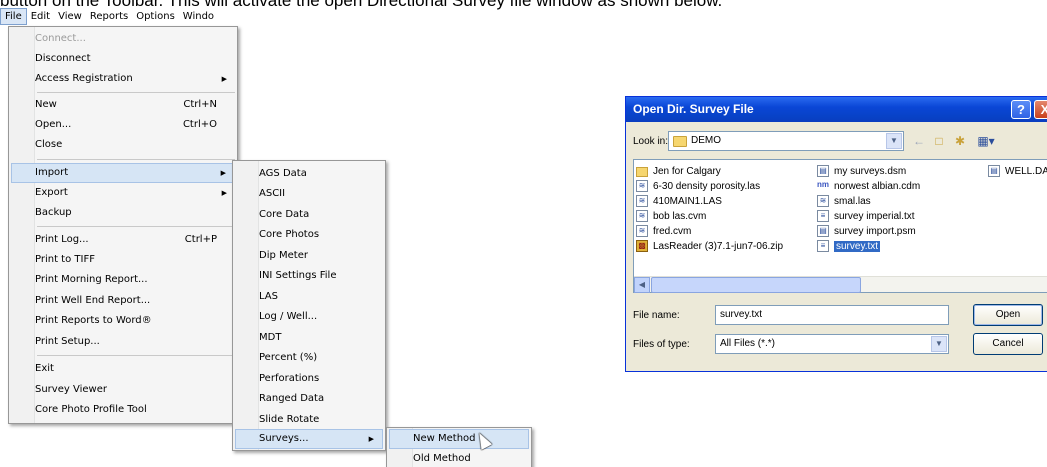 The height and width of the screenshot is (467, 1047). Describe the element at coordinates (309, 215) in the screenshot. I see `menu-item-core-data: Core Data` at that location.